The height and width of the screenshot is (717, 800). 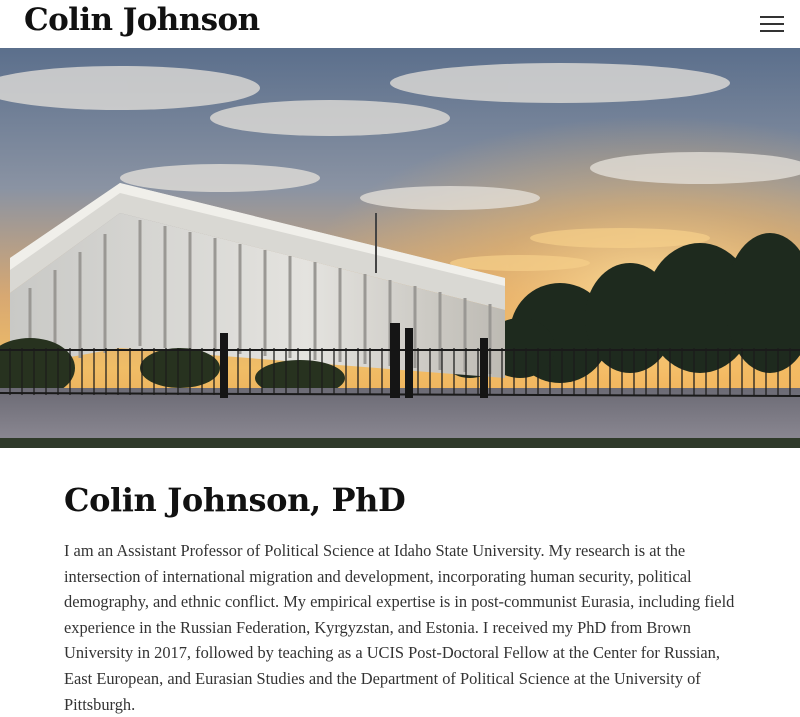 I want to click on hamburger-menu-icon, so click(x=771, y=24).